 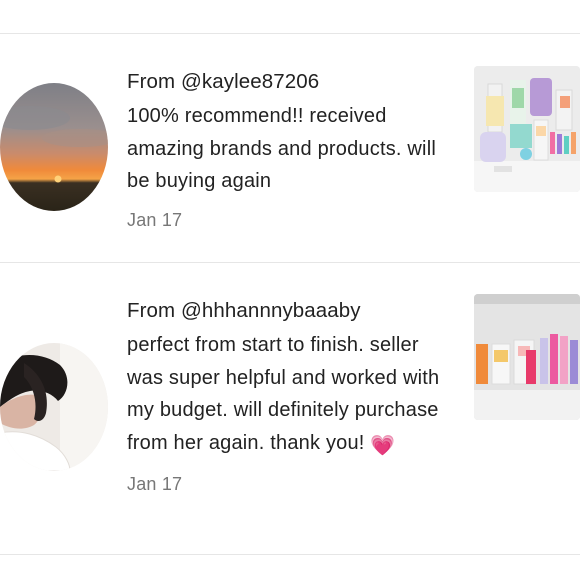 I want to click on person-avatar-icon, so click(x=54, y=407).